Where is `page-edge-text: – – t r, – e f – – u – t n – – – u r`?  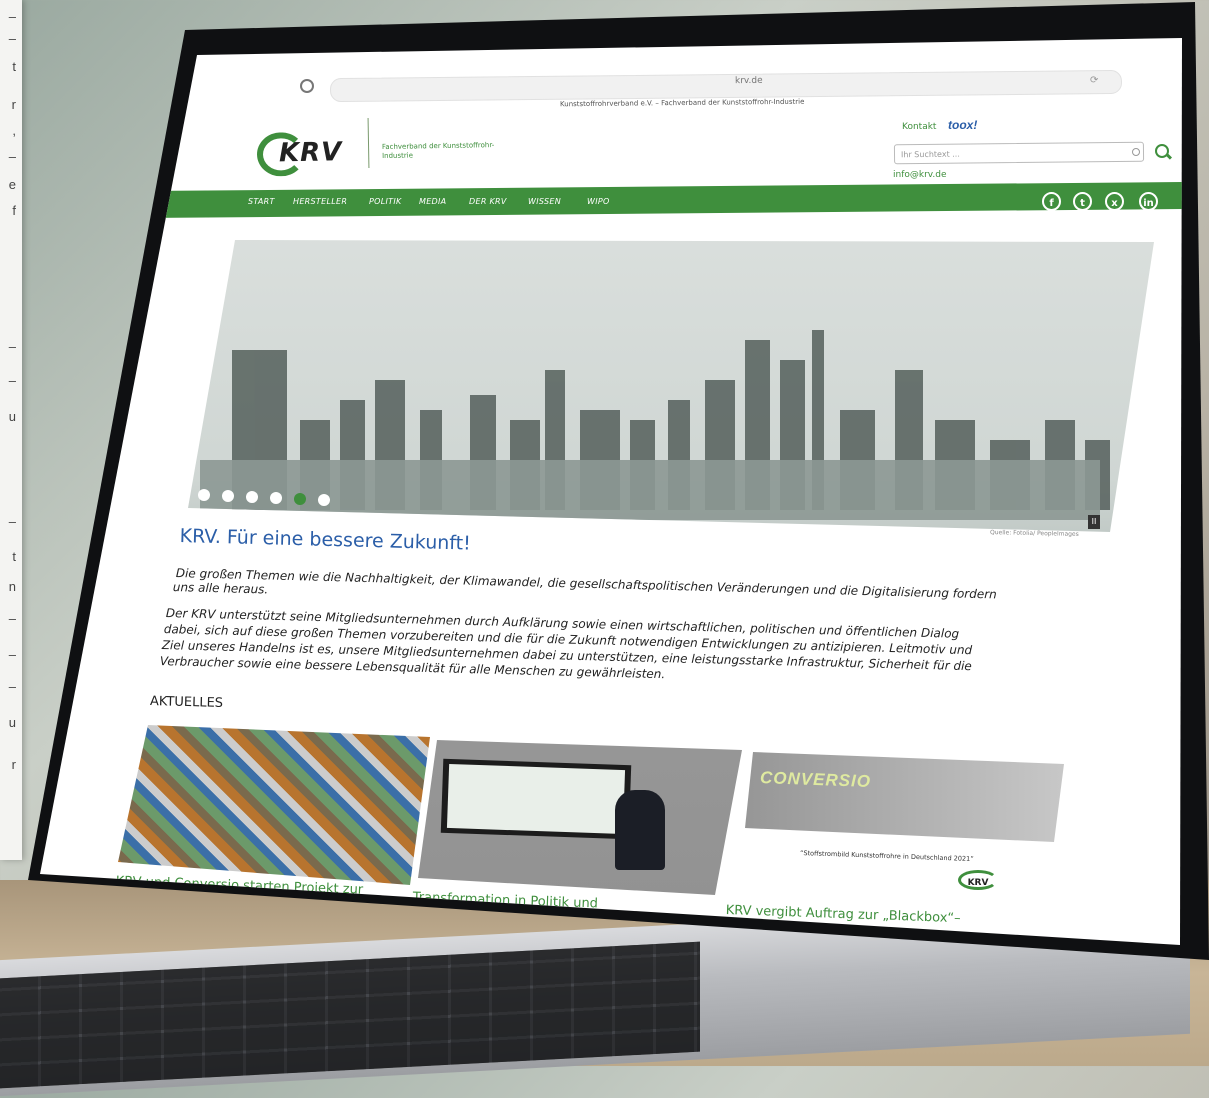 page-edge-text: – – t r, – e f – – u – t n – – – u r is located at coordinates (11, 430).